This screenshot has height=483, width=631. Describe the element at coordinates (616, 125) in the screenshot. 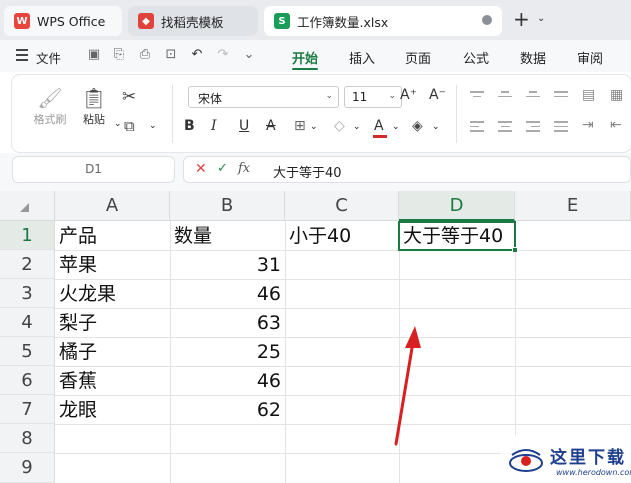

I see `outdent-icon: ⇤` at that location.